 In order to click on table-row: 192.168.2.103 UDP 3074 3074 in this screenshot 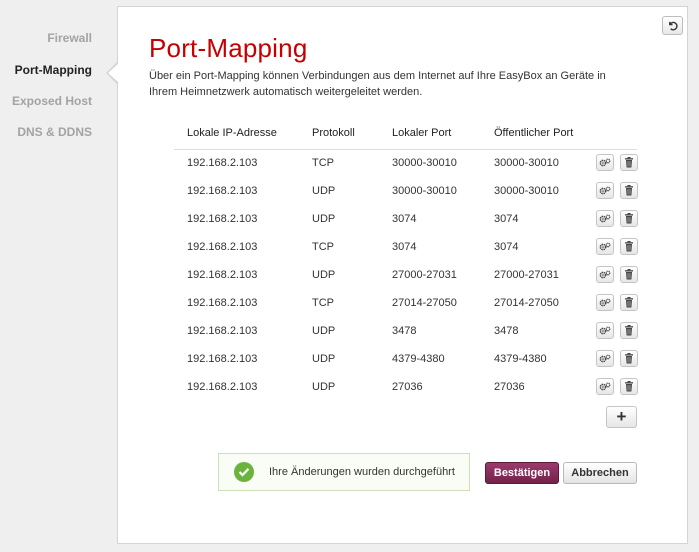, I will do `click(406, 220)`.